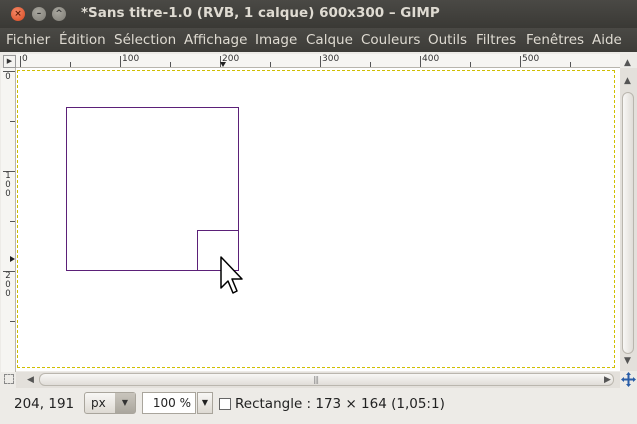  I want to click on chevron-down-icon: ▼, so click(125, 403).